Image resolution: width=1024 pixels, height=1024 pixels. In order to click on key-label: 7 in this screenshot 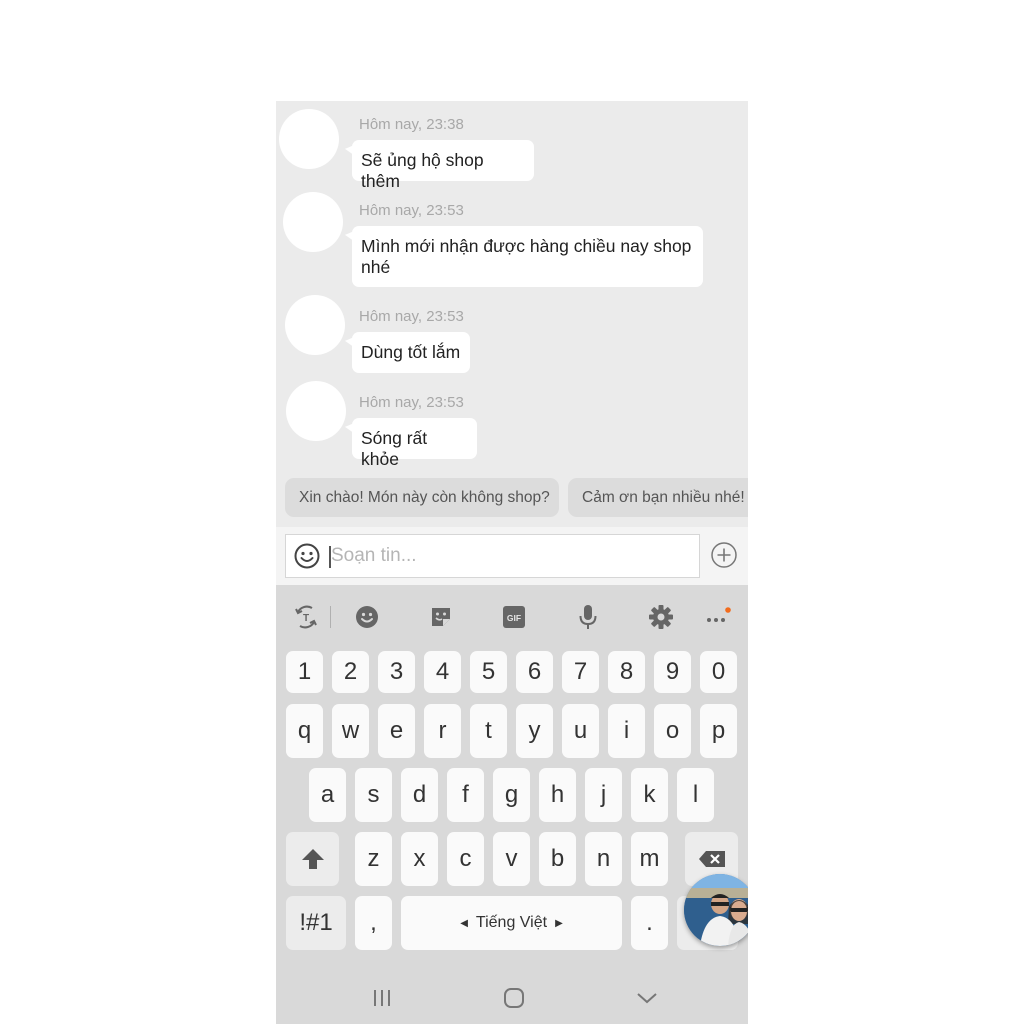, I will do `click(580, 671)`.